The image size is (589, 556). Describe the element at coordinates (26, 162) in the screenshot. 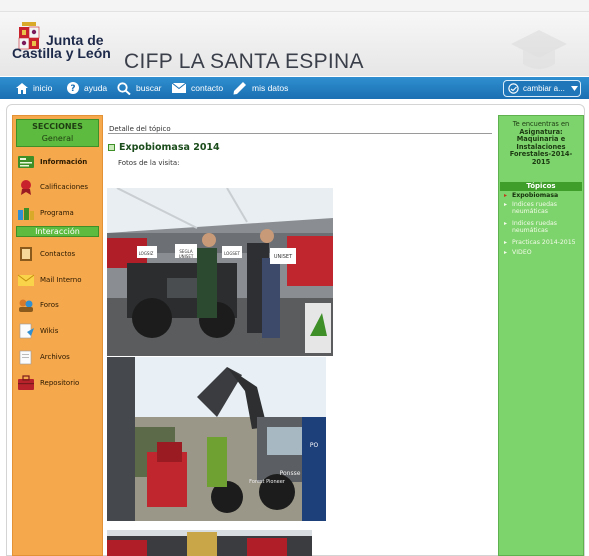

I see `info-icon` at that location.